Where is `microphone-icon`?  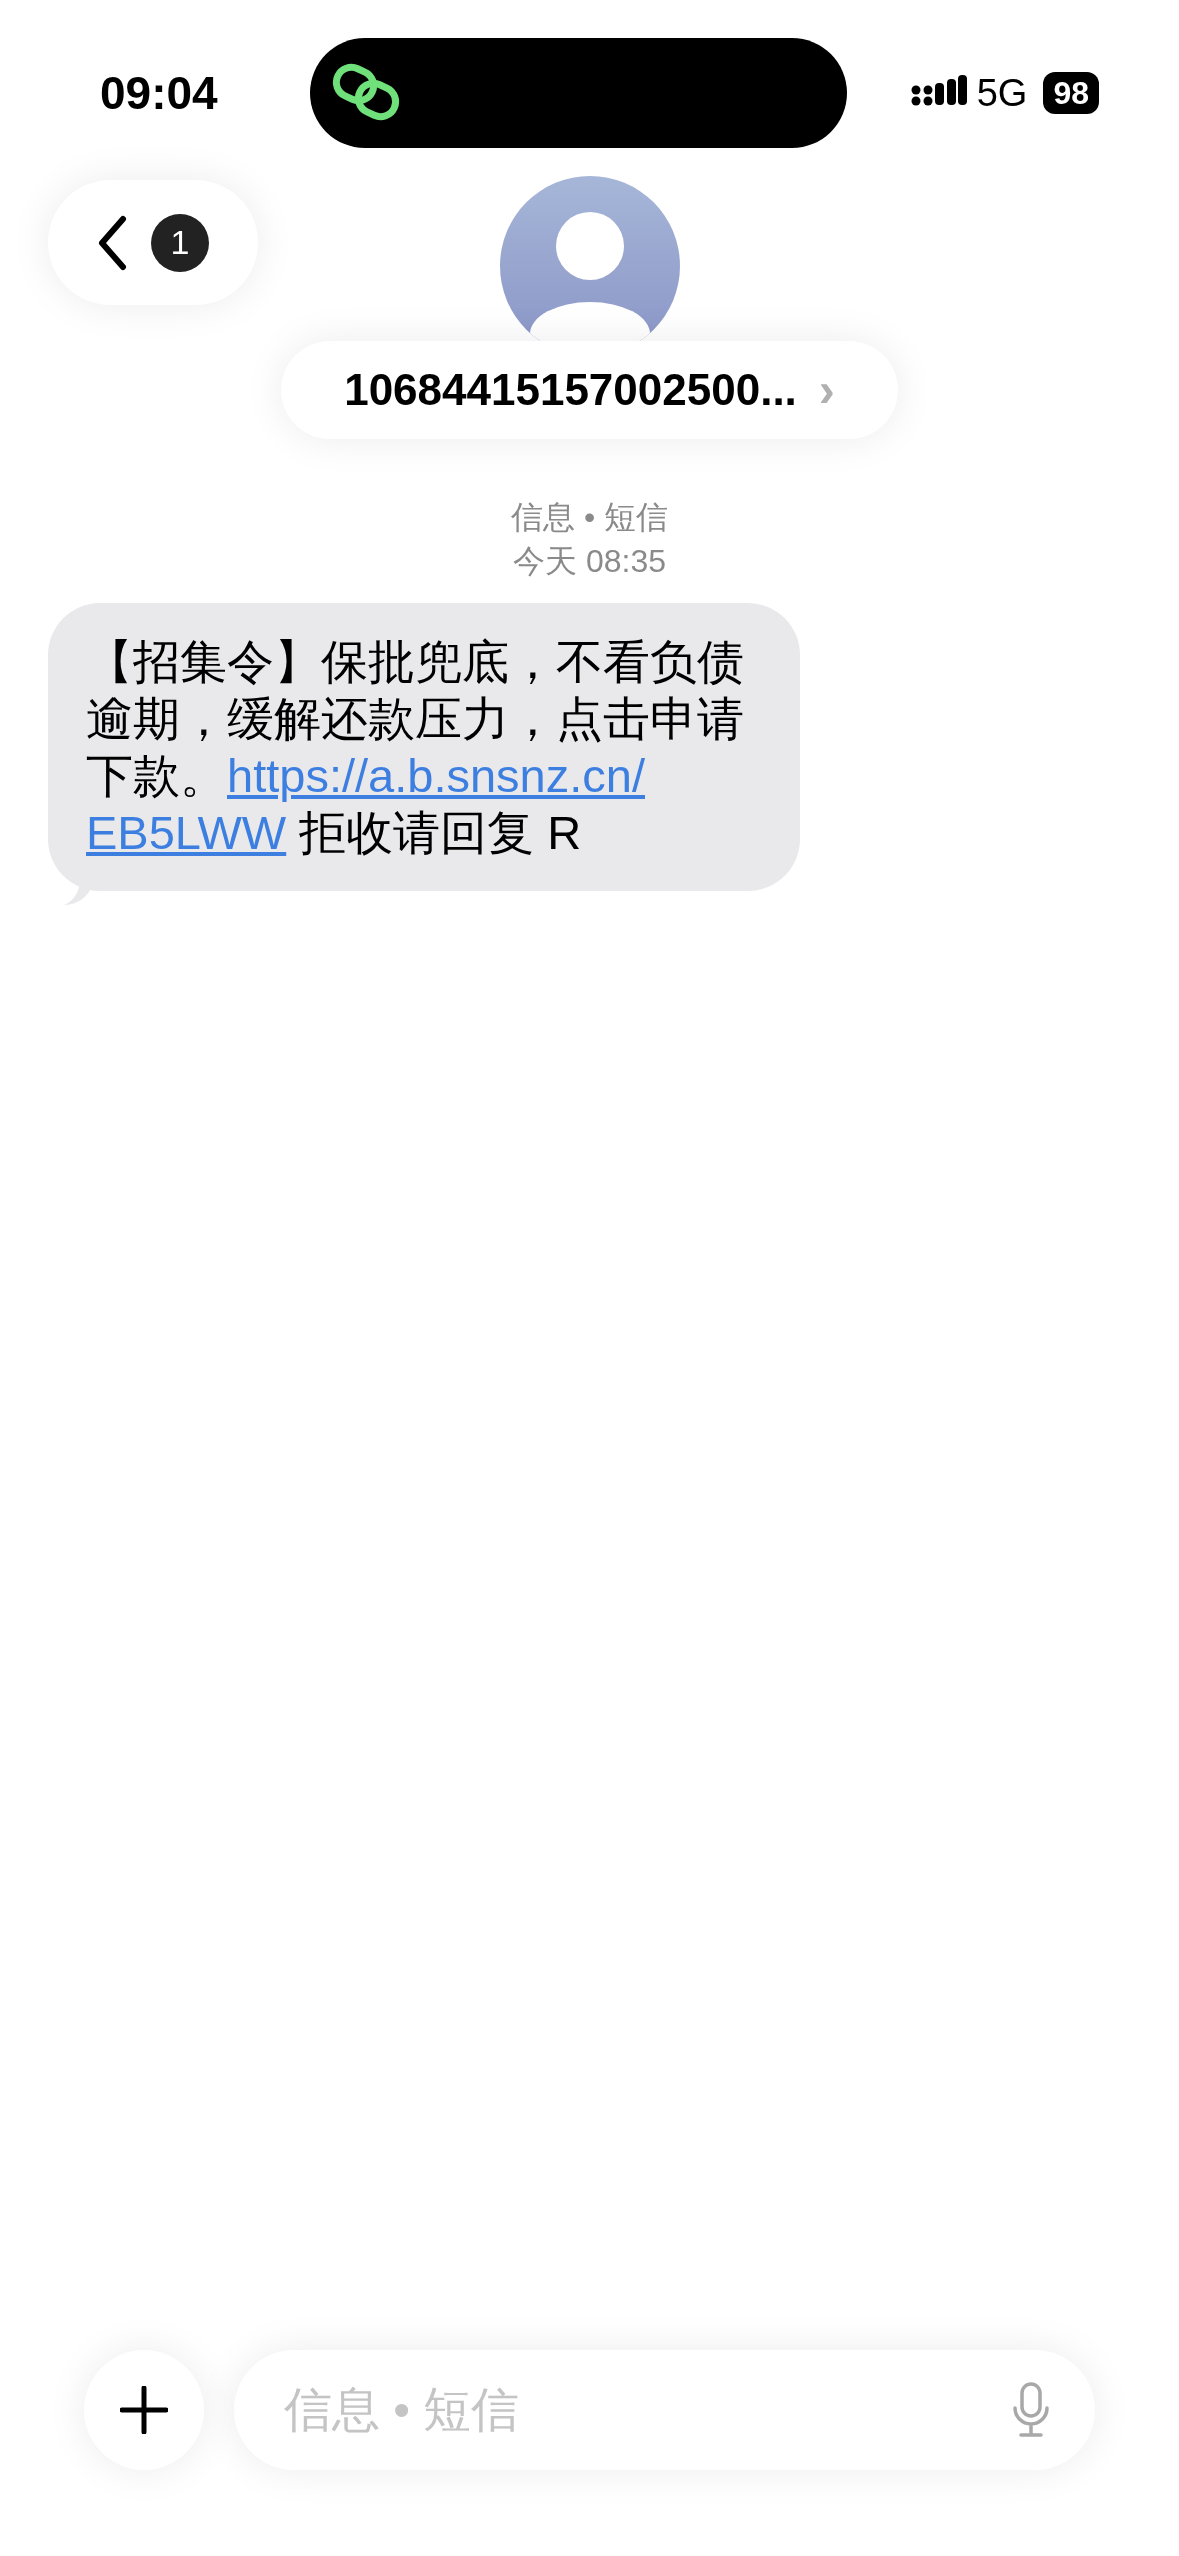
microphone-icon is located at coordinates (1031, 2410).